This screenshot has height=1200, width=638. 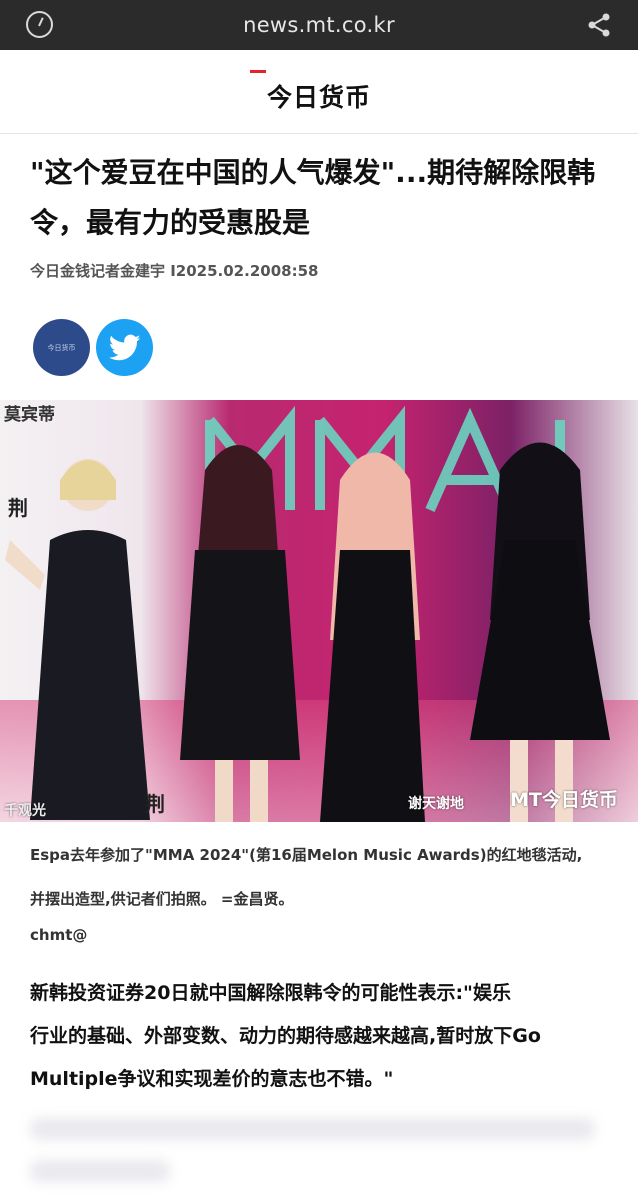 I want to click on browser-top-bar: news.mt.co.kr, so click(x=319, y=25).